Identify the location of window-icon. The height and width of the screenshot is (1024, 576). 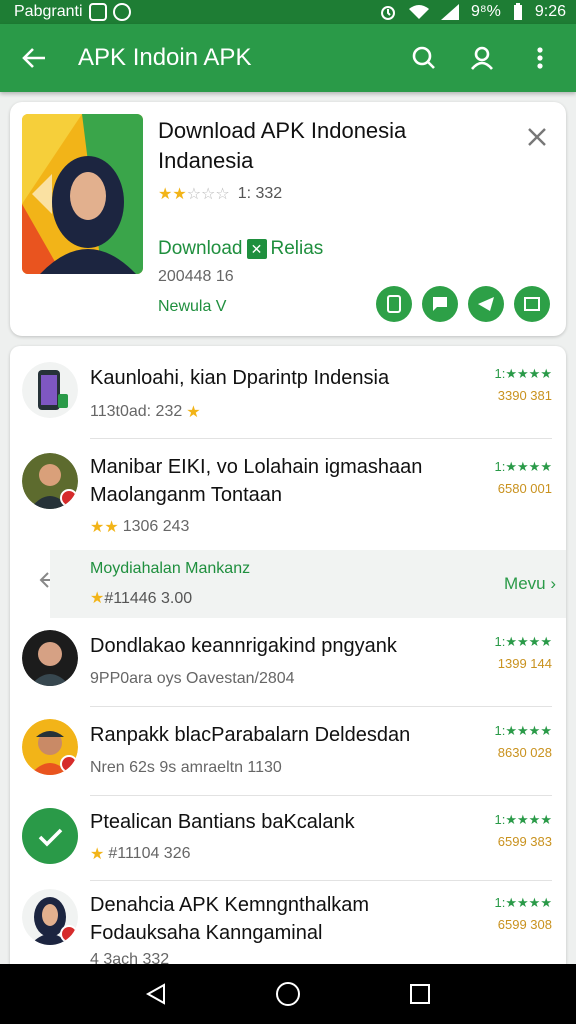
(532, 304).